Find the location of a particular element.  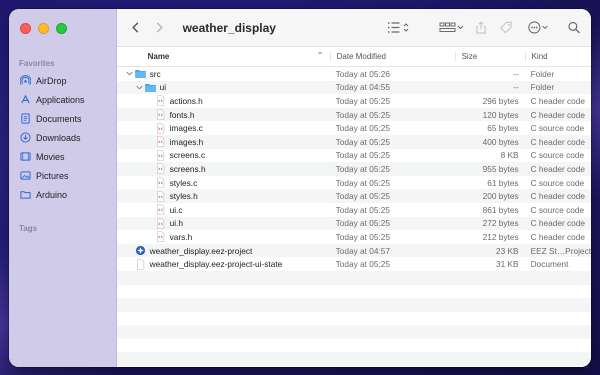

table-row: src Today at 05:26 -- Folder is located at coordinates (354, 74).